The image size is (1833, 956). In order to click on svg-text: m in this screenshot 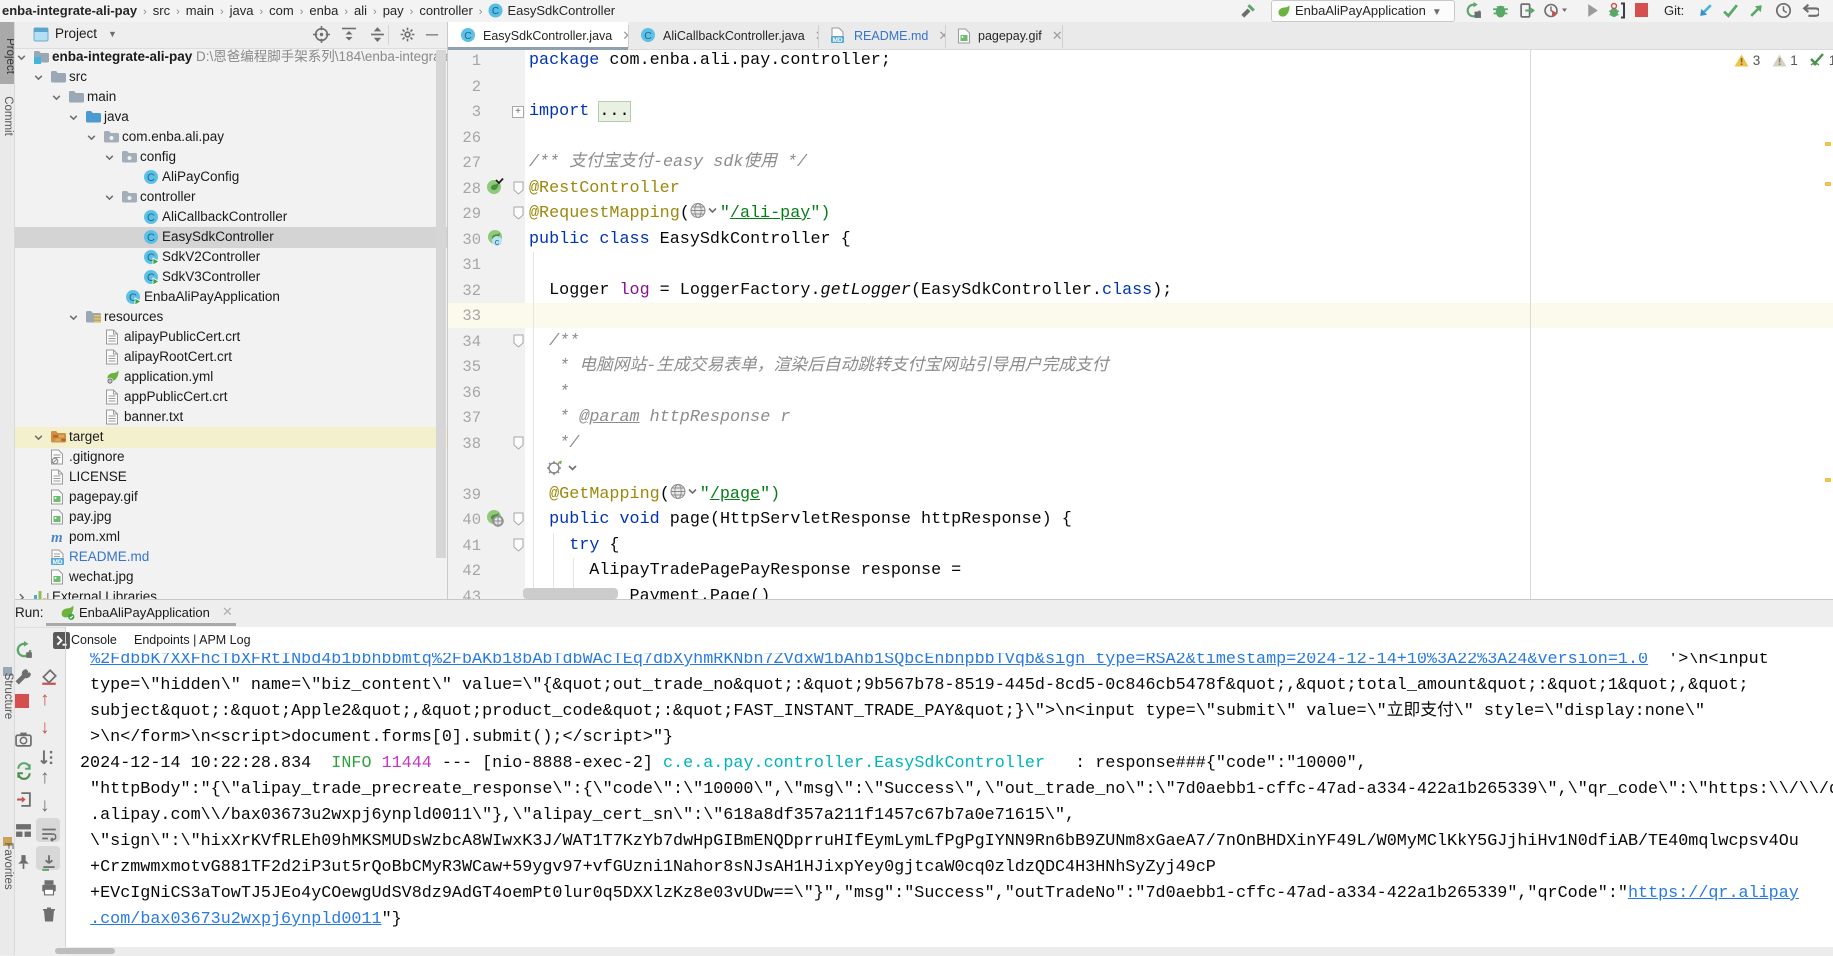, I will do `click(57, 537)`.